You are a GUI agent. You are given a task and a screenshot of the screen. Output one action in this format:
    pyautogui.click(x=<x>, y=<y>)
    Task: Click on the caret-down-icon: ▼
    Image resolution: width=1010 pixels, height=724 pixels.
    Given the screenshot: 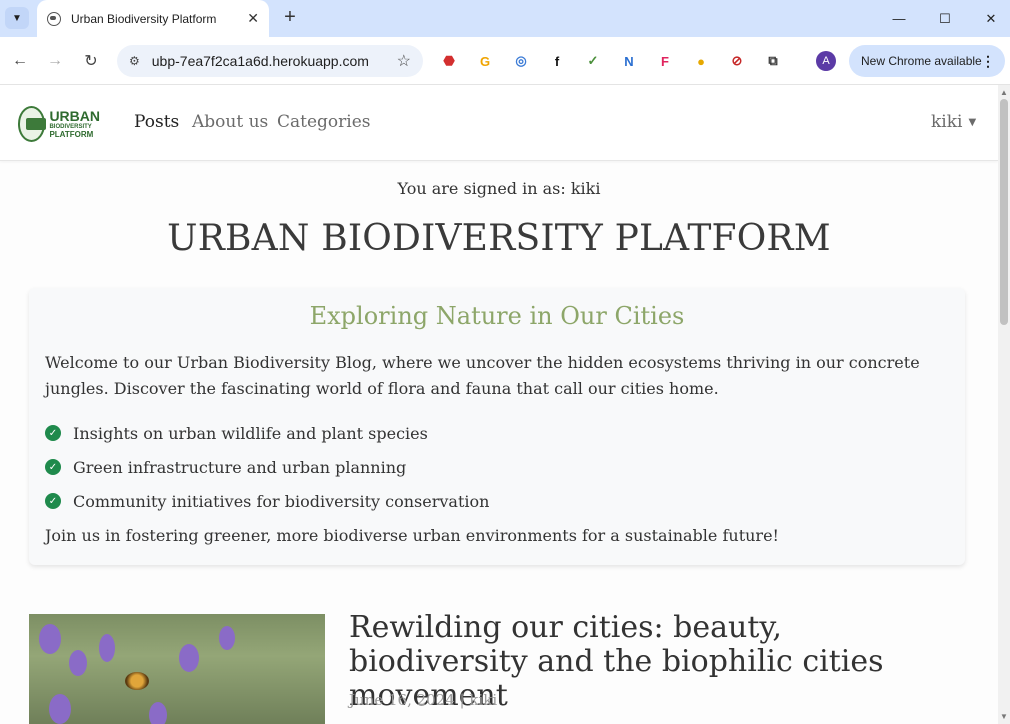 What is the action you would take?
    pyautogui.click(x=972, y=122)
    